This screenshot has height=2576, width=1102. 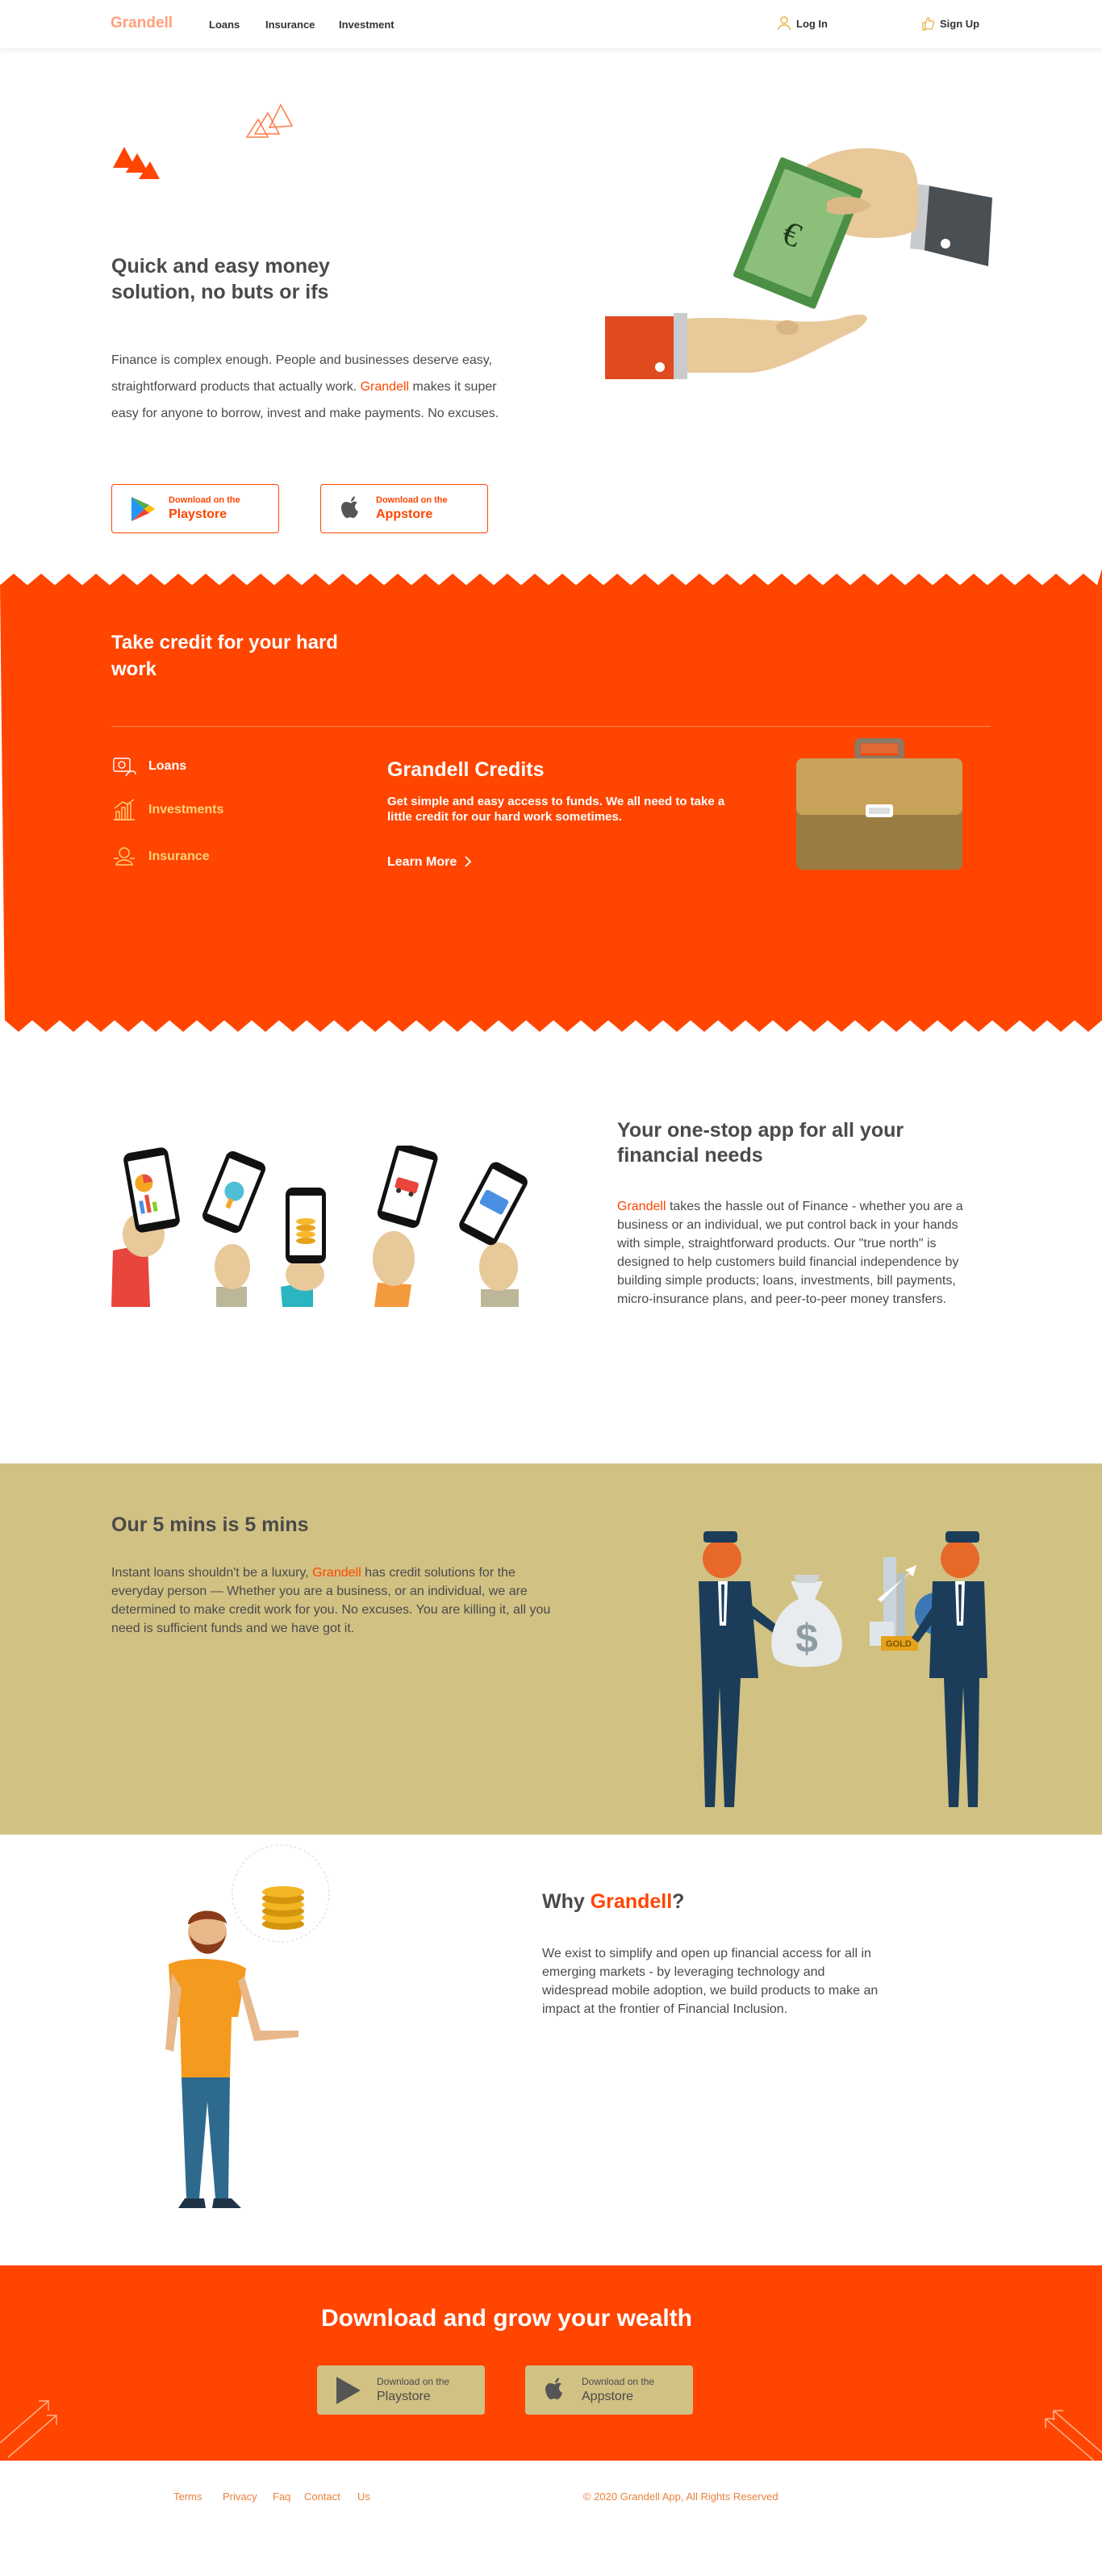 I want to click on download-playstore-button: Download on the Playstore, so click(x=401, y=2390).